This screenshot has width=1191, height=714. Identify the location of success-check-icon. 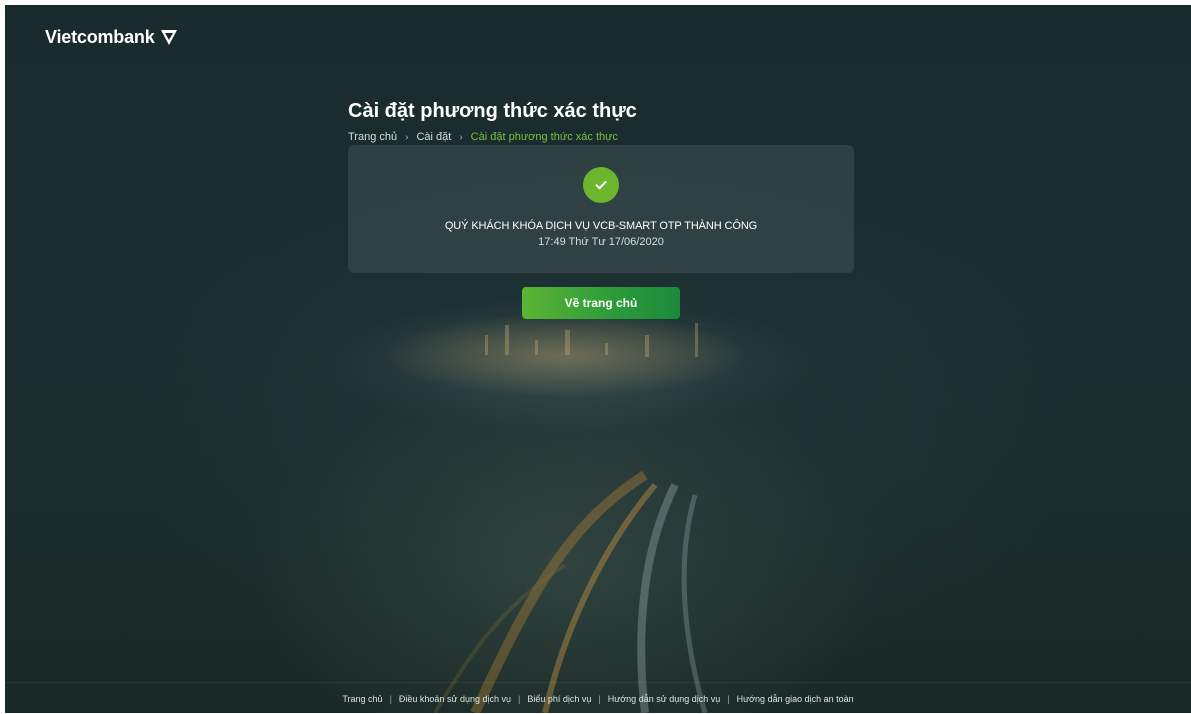
(601, 185).